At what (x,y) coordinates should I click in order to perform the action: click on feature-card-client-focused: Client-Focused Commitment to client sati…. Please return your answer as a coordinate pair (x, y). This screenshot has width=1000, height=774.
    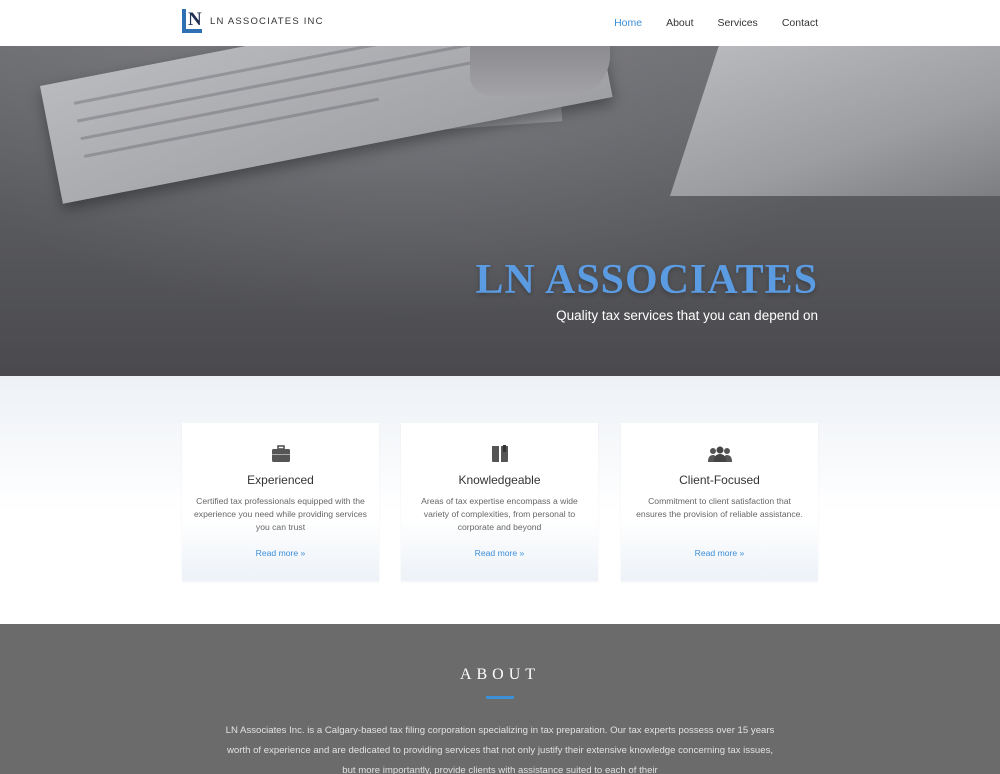
    Looking at the image, I should click on (719, 502).